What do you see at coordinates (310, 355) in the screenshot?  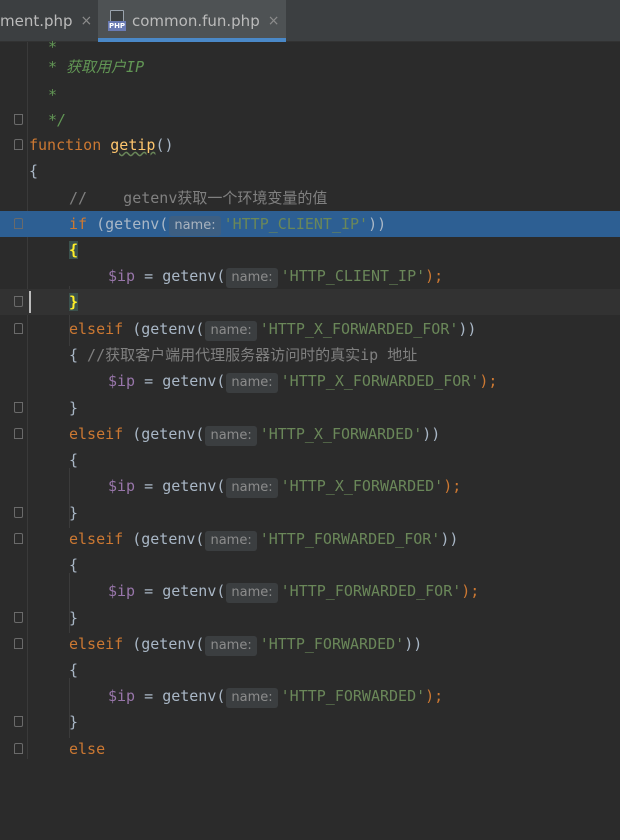 I see `code-line: { //获取客户端用代理服务器访问时的真实ip 地址` at bounding box center [310, 355].